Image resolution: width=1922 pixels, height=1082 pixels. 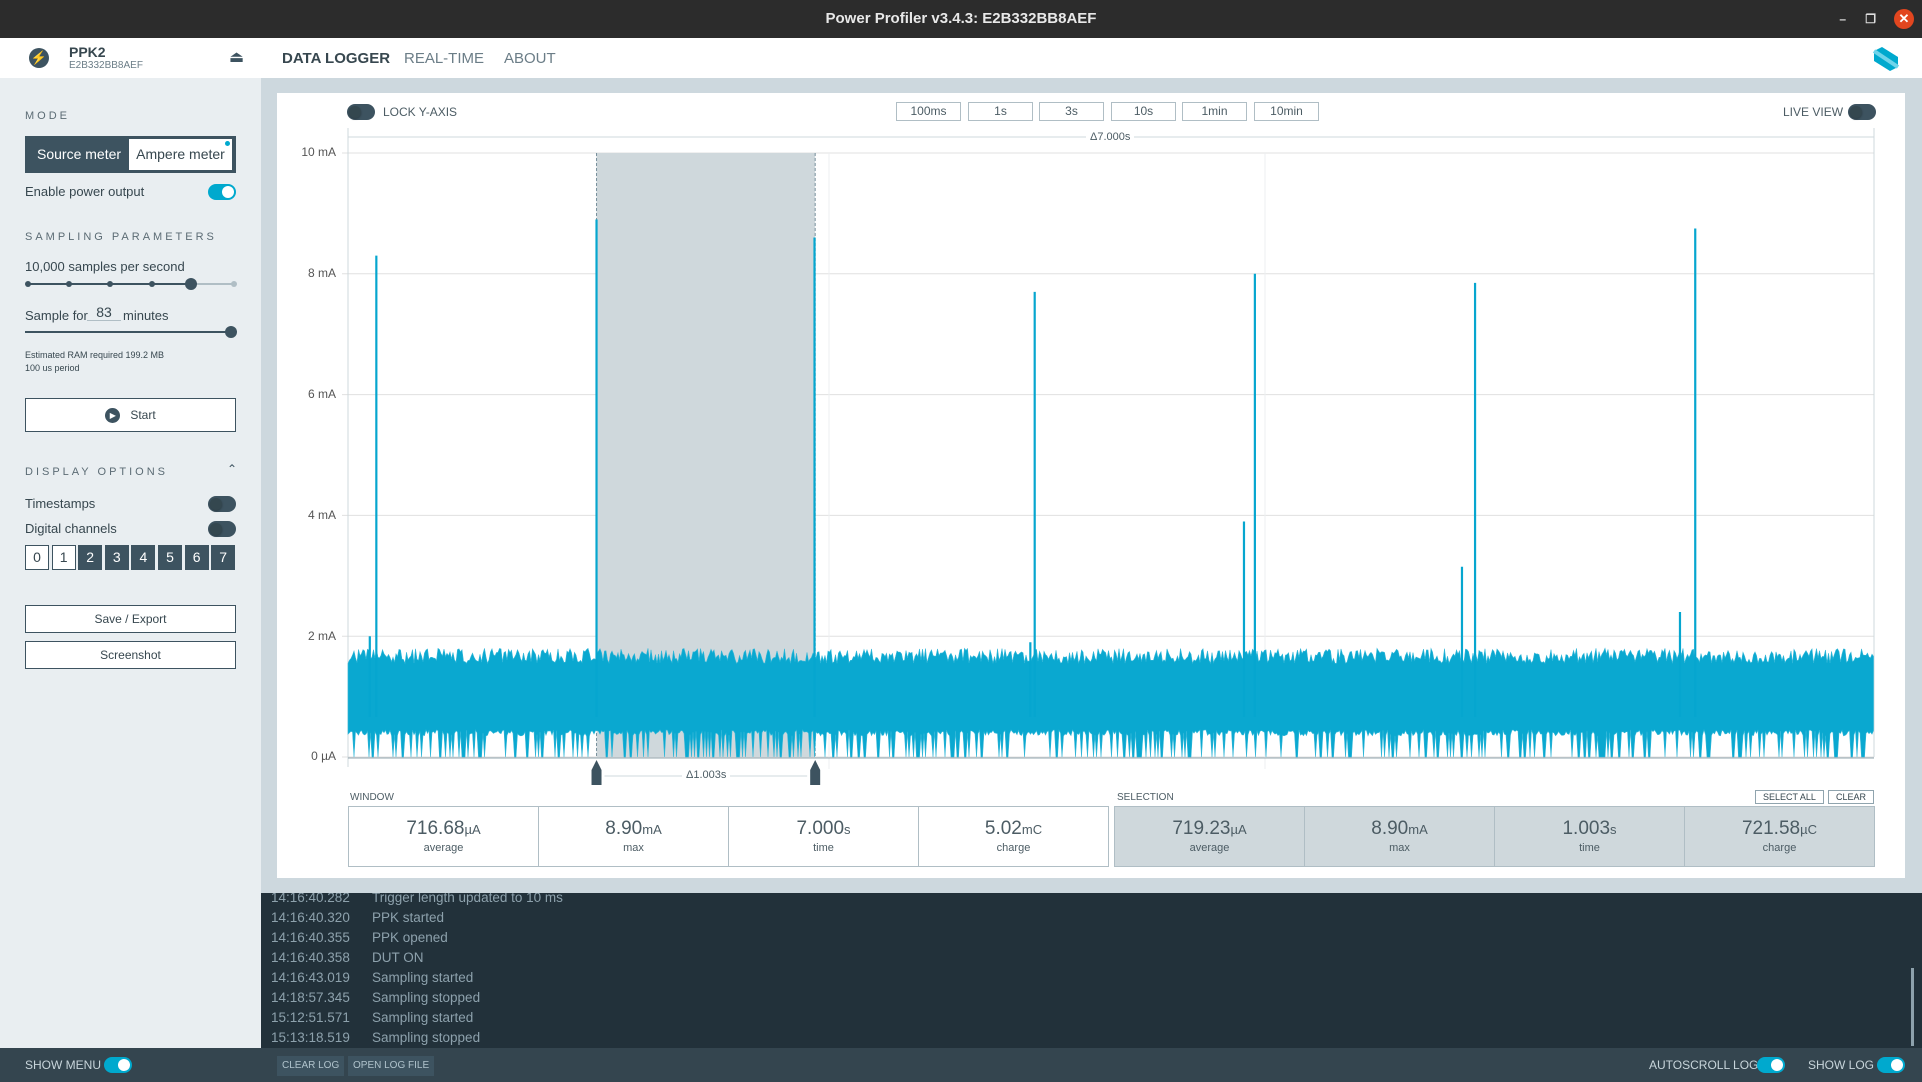 I want to click on selection-stats-label: SELECTION, so click(x=1145, y=797).